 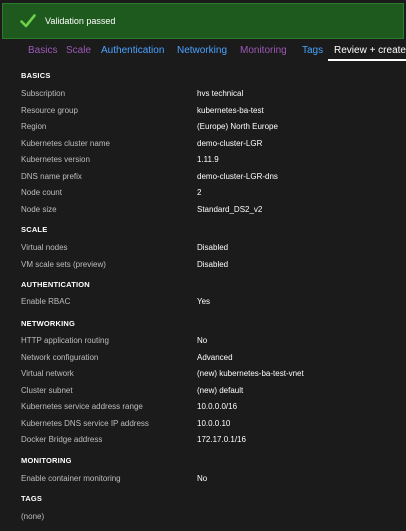 I want to click on tab-tags: Tags, so click(x=312, y=51).